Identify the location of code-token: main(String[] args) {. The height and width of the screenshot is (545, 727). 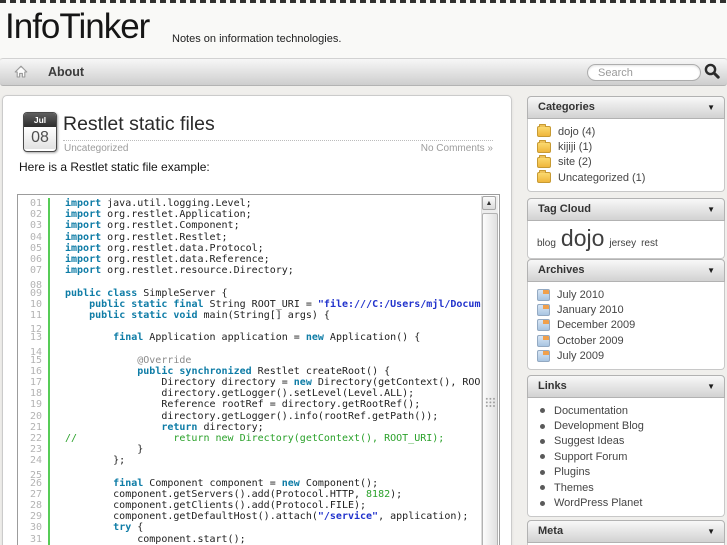
(263, 315).